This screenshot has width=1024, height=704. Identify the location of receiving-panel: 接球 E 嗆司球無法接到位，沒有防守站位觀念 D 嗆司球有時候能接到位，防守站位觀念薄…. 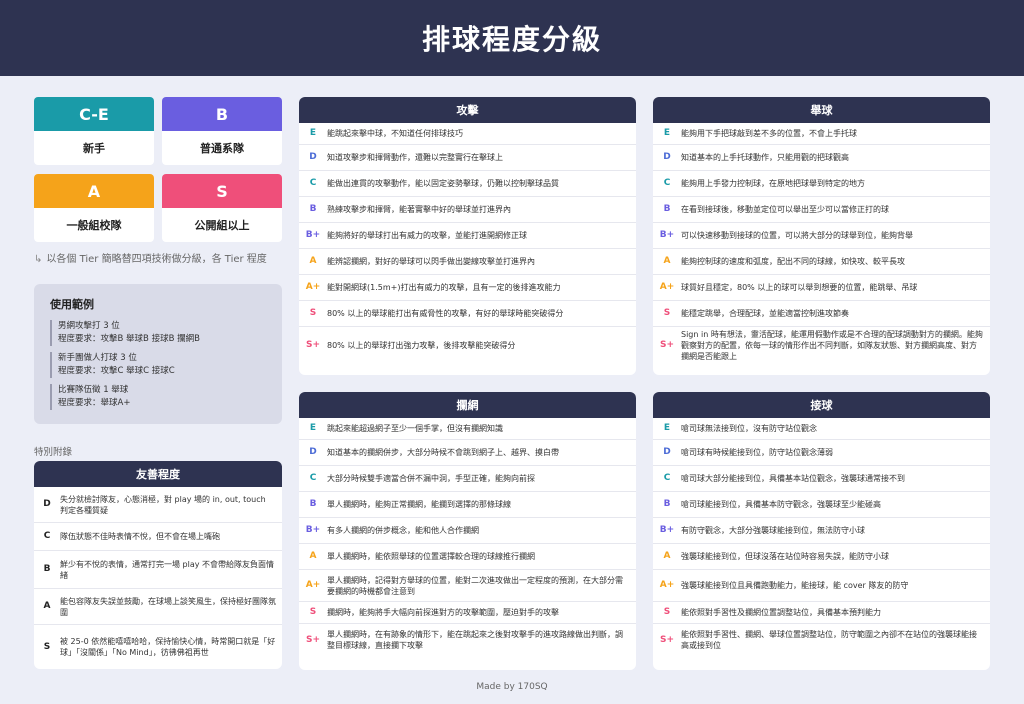
(821, 531).